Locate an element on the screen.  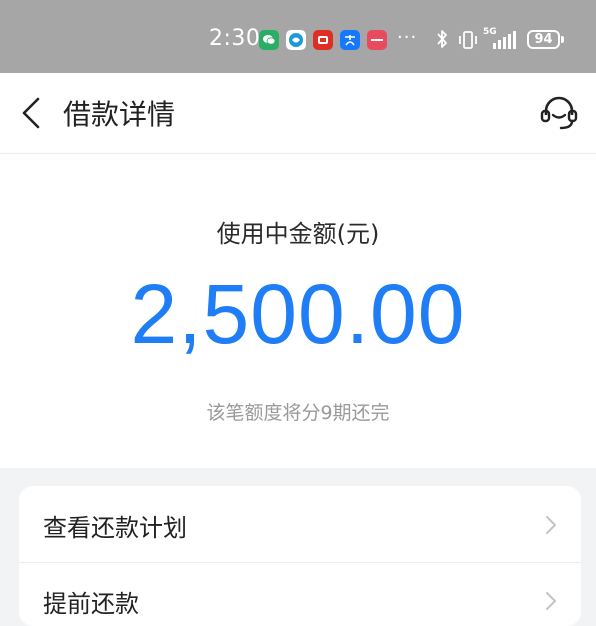
nav-bar: 借款详情 is located at coordinates (298, 113).